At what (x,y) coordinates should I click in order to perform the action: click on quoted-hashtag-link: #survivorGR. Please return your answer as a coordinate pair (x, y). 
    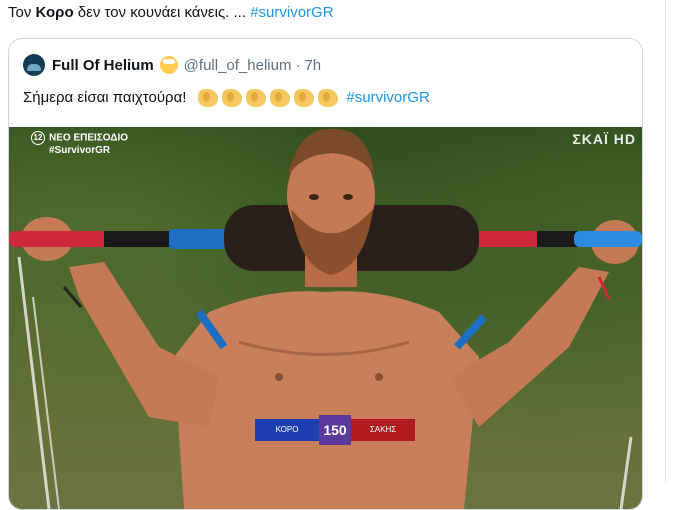
    Looking at the image, I should click on (387, 98).